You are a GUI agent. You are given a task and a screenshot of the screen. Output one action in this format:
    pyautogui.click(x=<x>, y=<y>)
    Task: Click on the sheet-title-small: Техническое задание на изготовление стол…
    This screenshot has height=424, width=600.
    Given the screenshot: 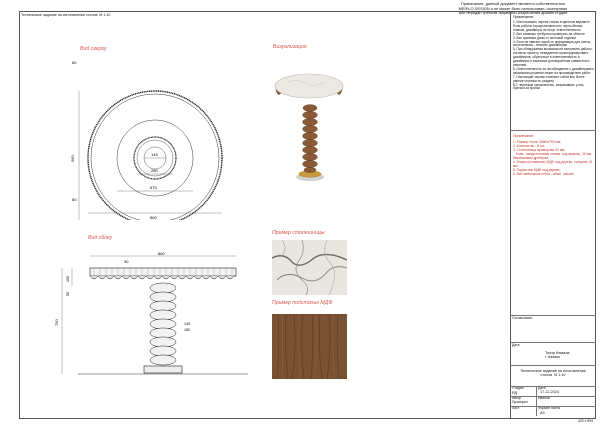 What is the action you would take?
    pyautogui.click(x=66, y=15)
    